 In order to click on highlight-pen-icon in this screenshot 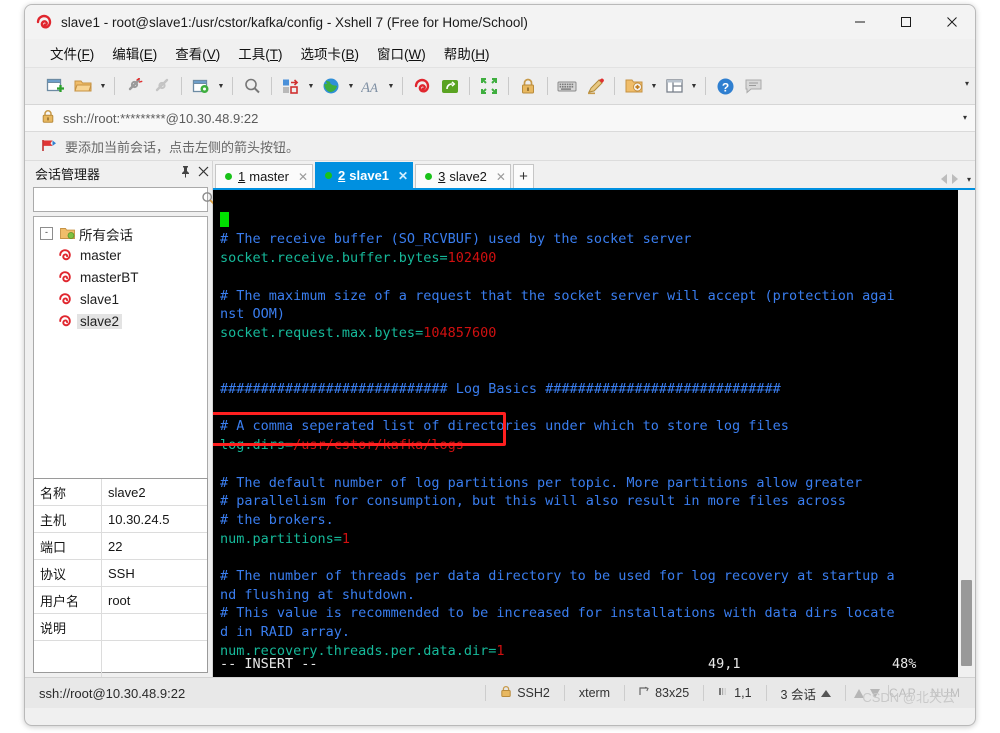, I will do `click(595, 86)`.